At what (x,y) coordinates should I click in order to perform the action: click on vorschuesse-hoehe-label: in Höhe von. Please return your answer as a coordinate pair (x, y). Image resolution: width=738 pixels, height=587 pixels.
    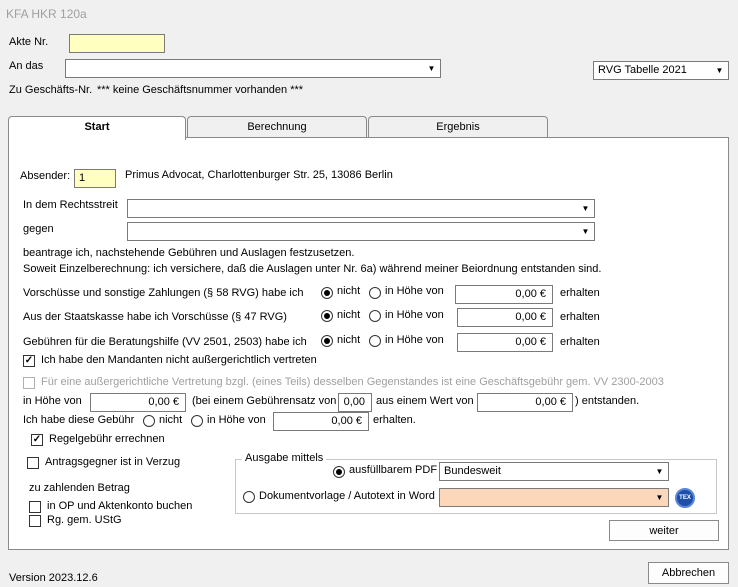
    Looking at the image, I should click on (414, 291).